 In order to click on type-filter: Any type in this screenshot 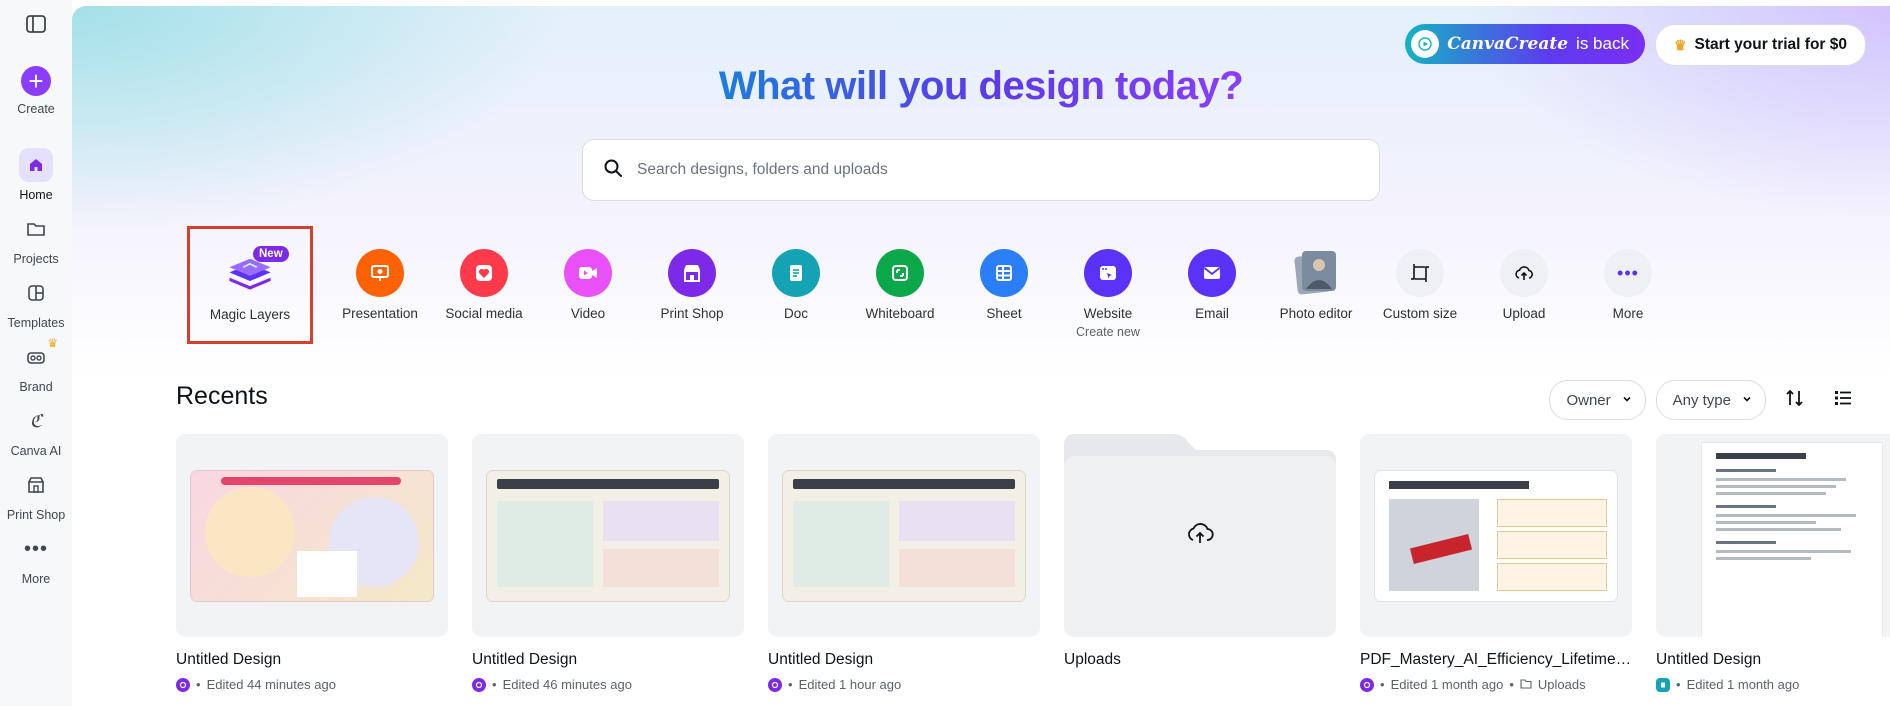, I will do `click(1710, 400)`.